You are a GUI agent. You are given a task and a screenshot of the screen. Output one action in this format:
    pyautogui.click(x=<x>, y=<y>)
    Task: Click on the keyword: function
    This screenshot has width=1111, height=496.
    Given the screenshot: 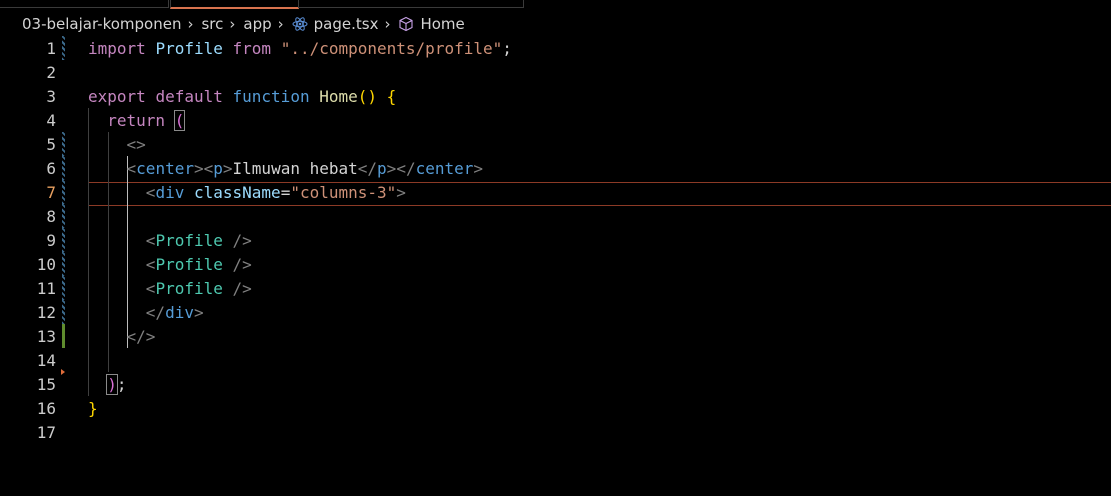 What is the action you would take?
    pyautogui.click(x=271, y=96)
    